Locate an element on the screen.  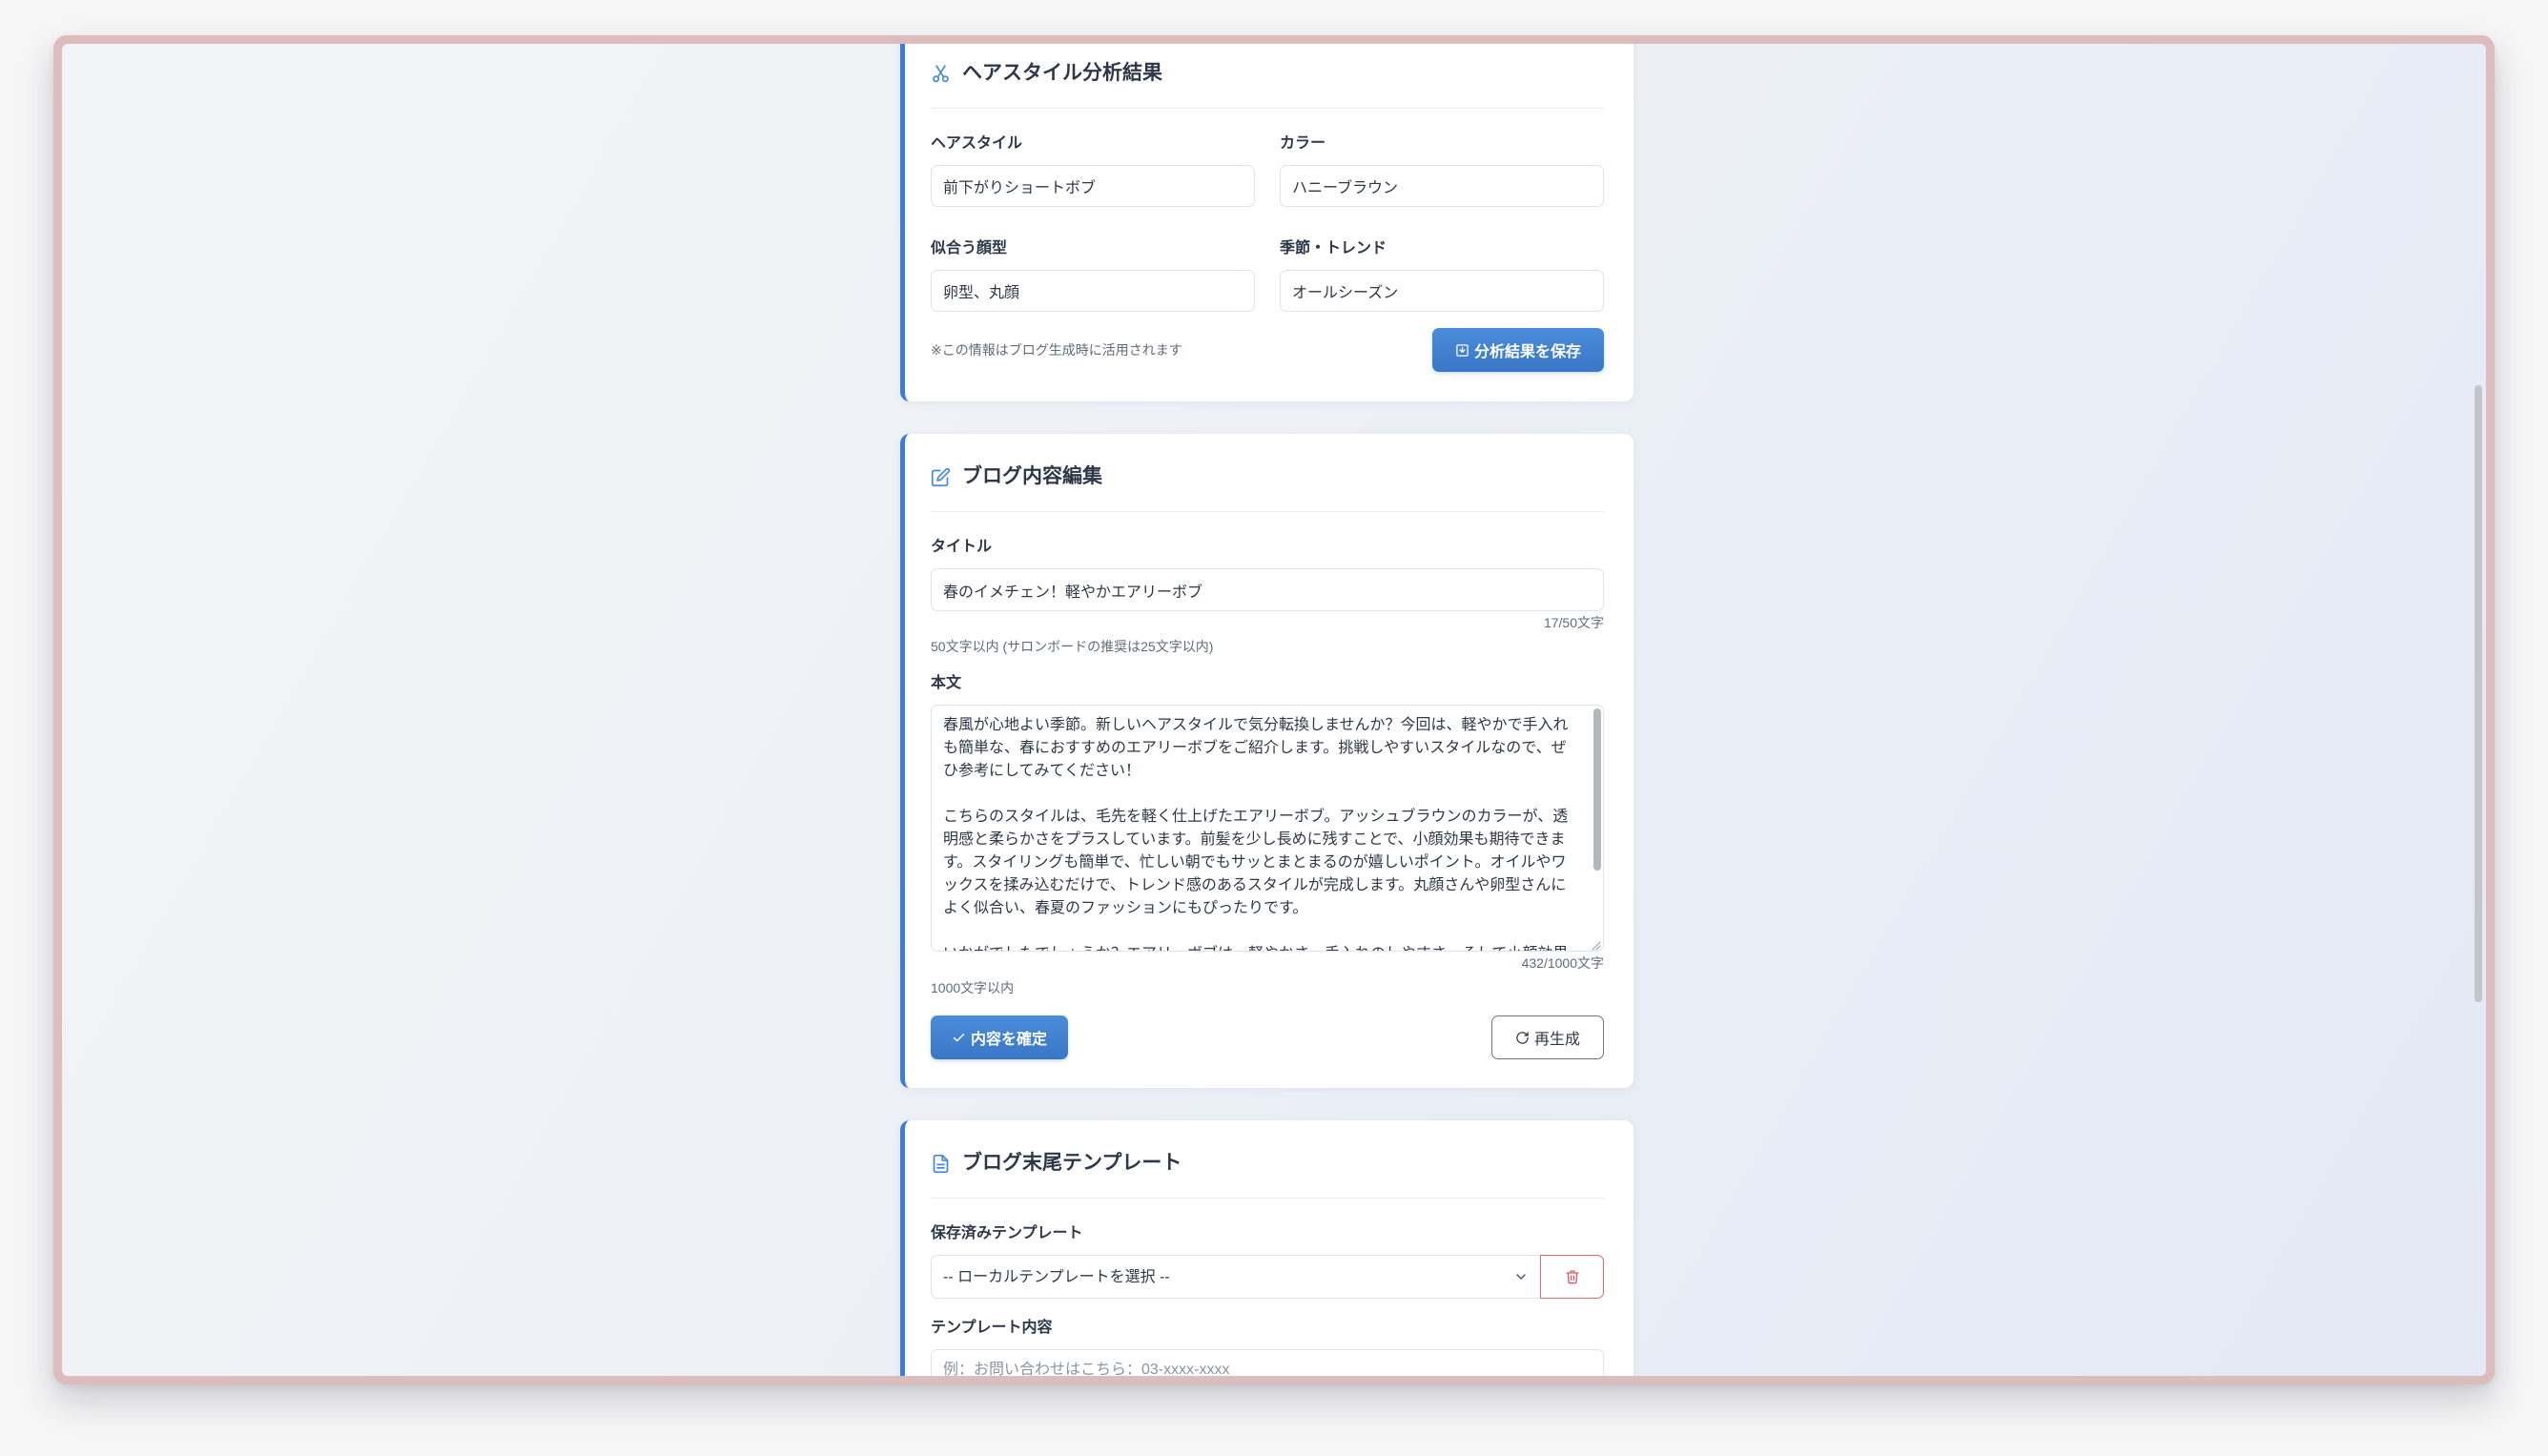
analysis-fields: ヘアスタイル カラー 似合う顔型 季節・トレンド is located at coordinates (1267, 223).